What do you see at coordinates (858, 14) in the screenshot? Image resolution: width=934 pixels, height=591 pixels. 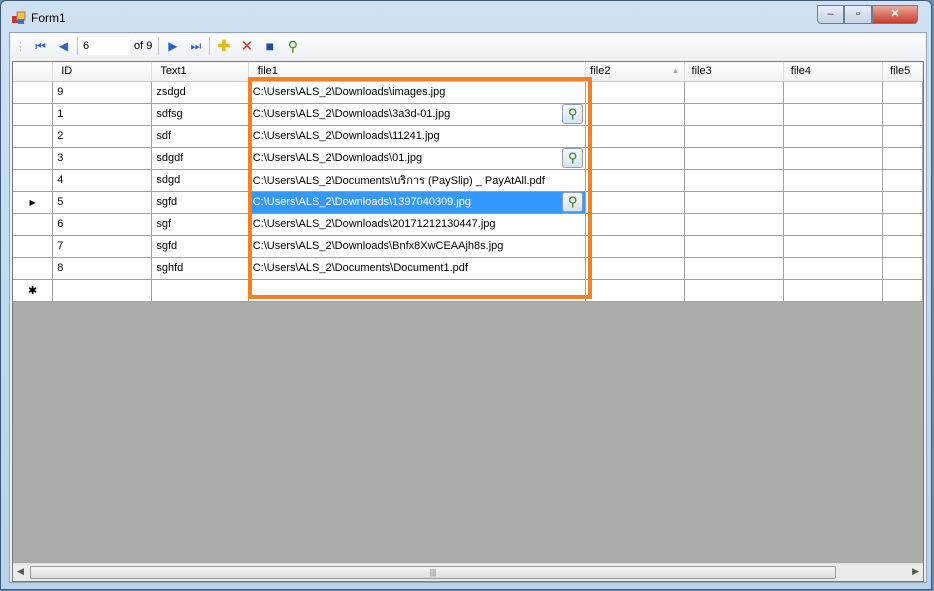 I see `maximize-button: ▫` at bounding box center [858, 14].